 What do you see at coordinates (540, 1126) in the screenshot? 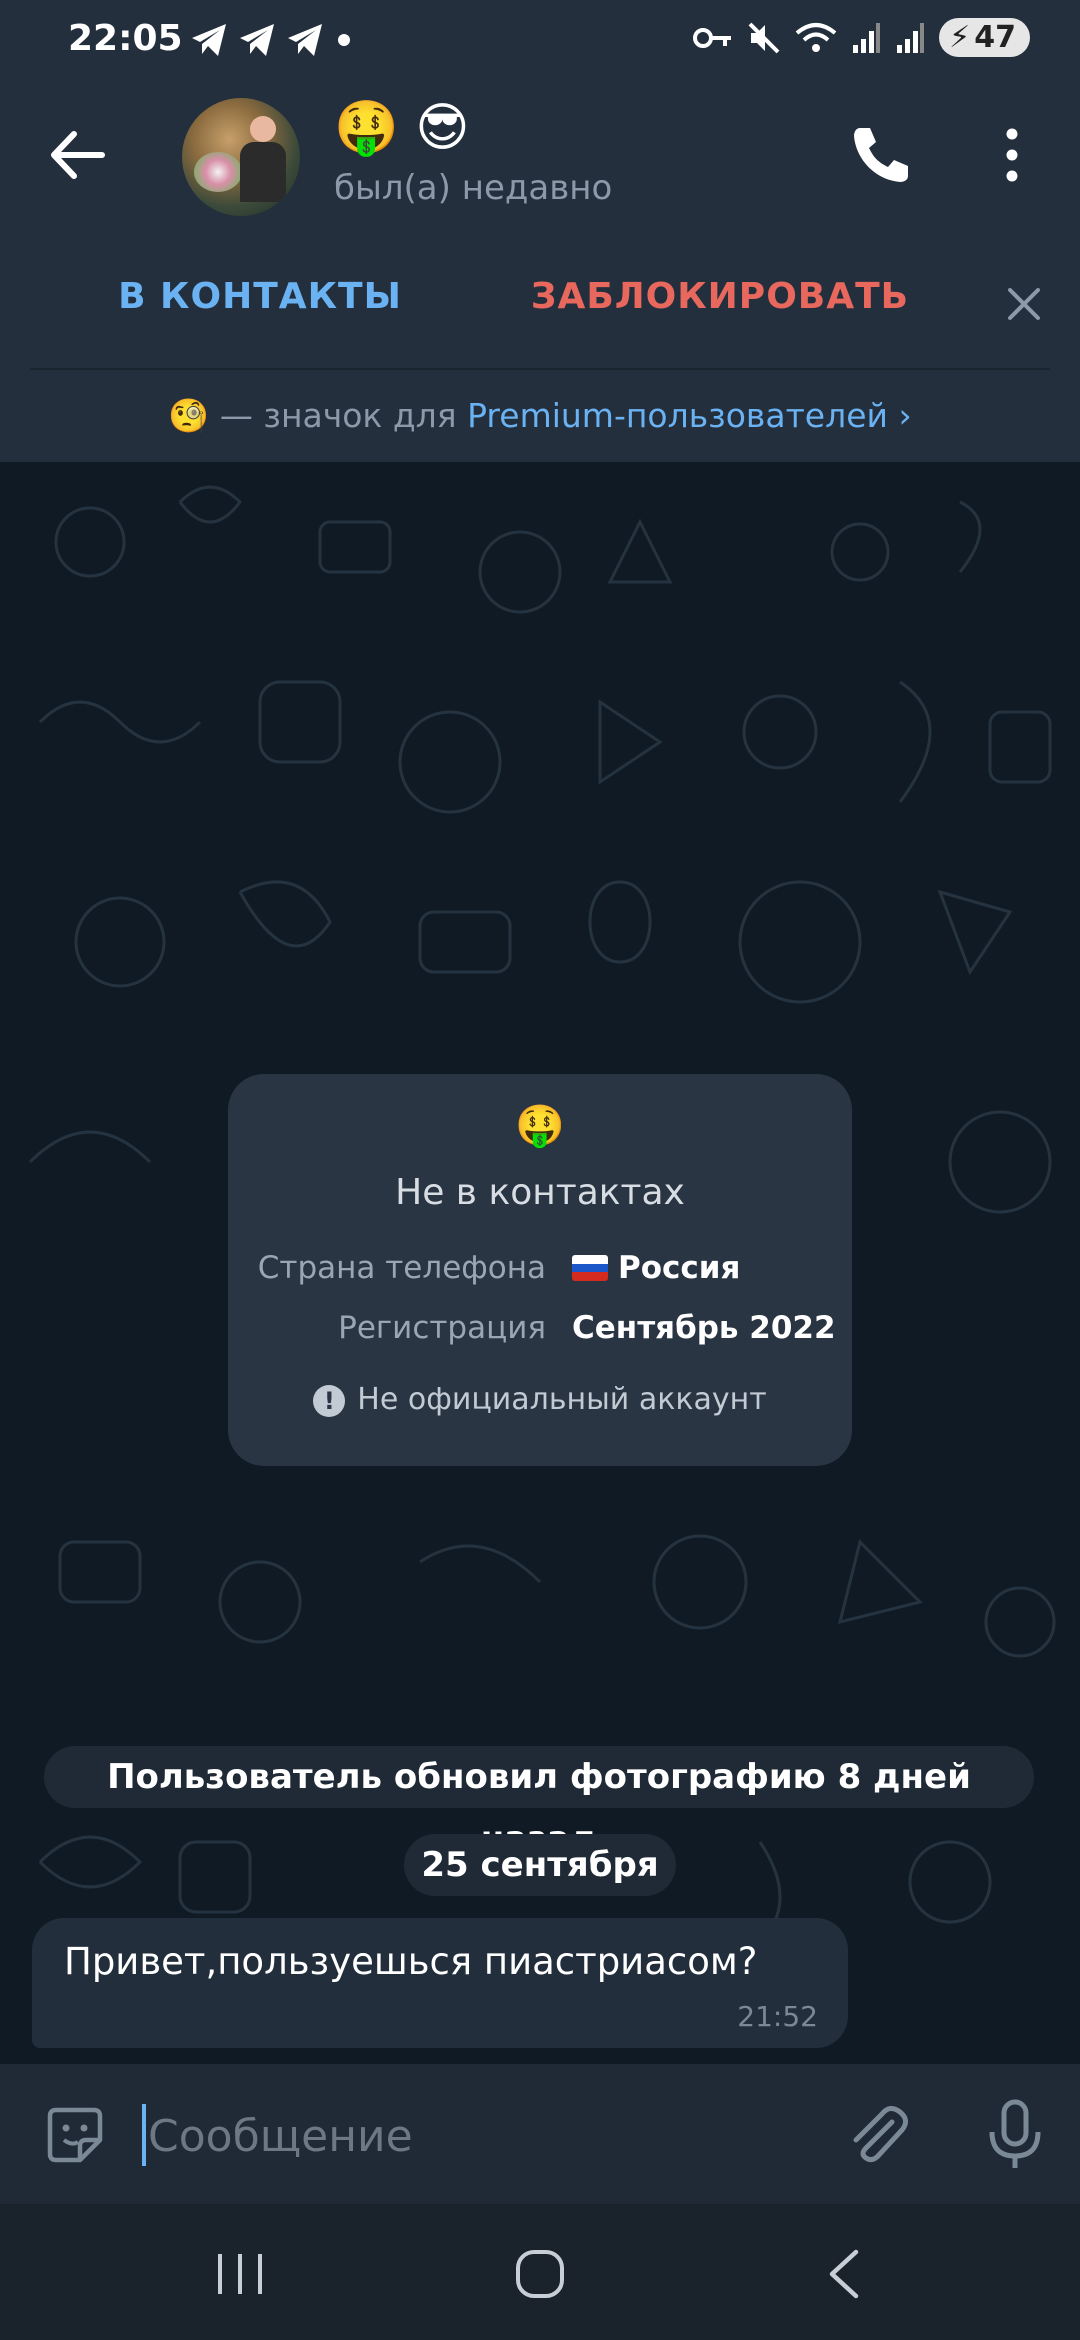
I see `info-emoji: 🤑` at bounding box center [540, 1126].